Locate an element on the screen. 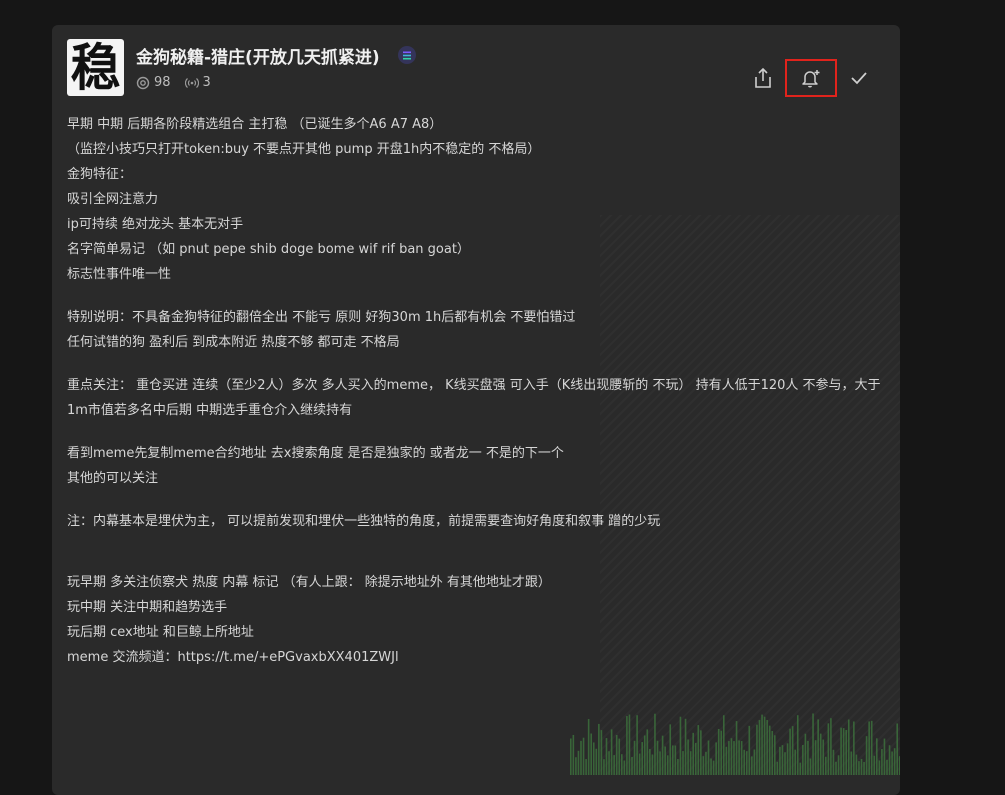 This screenshot has height=795, width=1005. share-icon is located at coordinates (763, 78).